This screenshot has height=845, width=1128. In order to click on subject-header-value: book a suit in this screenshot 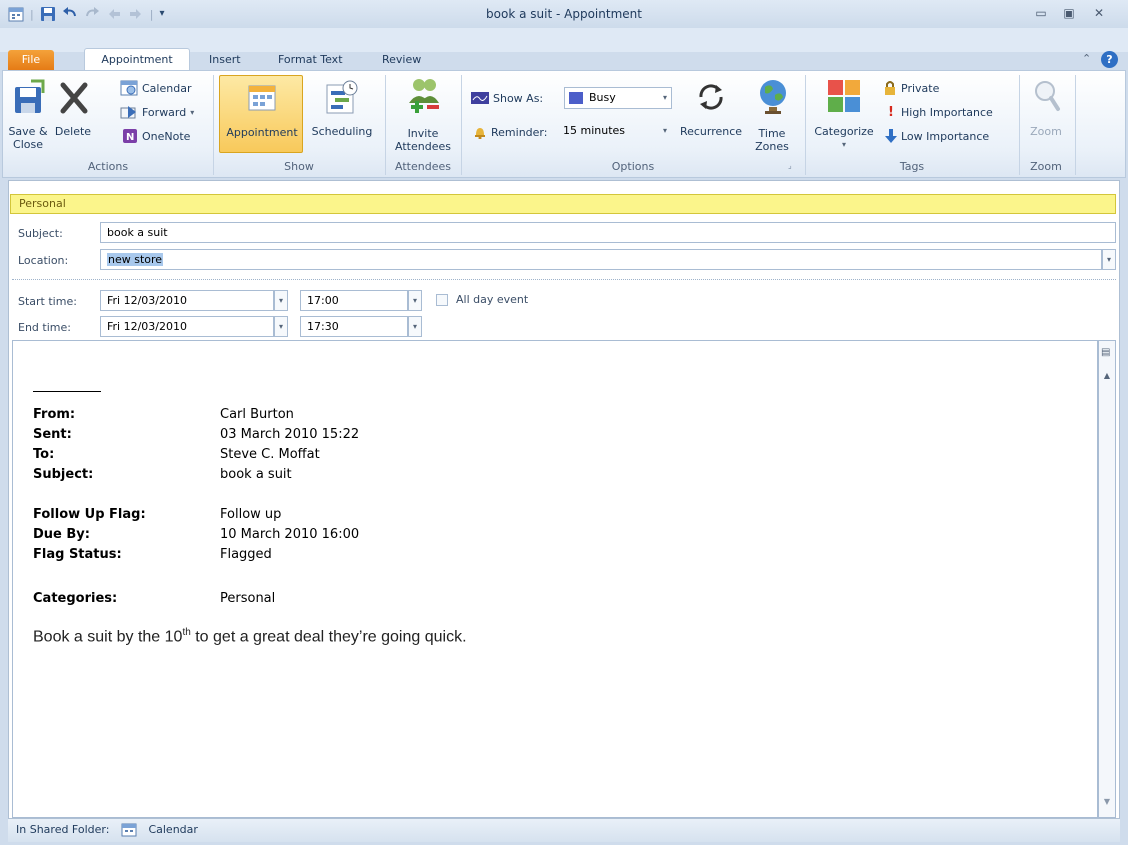, I will do `click(256, 474)`.